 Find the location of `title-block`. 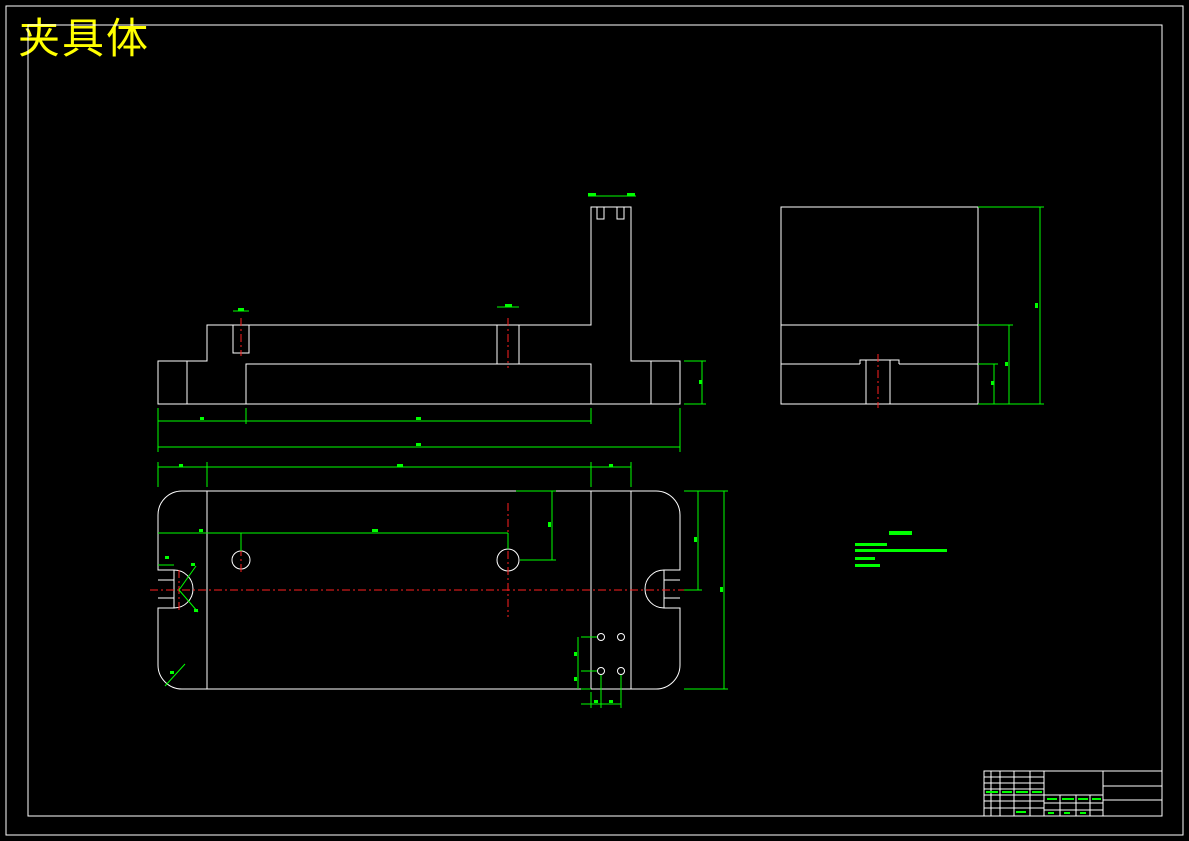

title-block is located at coordinates (1073, 793).